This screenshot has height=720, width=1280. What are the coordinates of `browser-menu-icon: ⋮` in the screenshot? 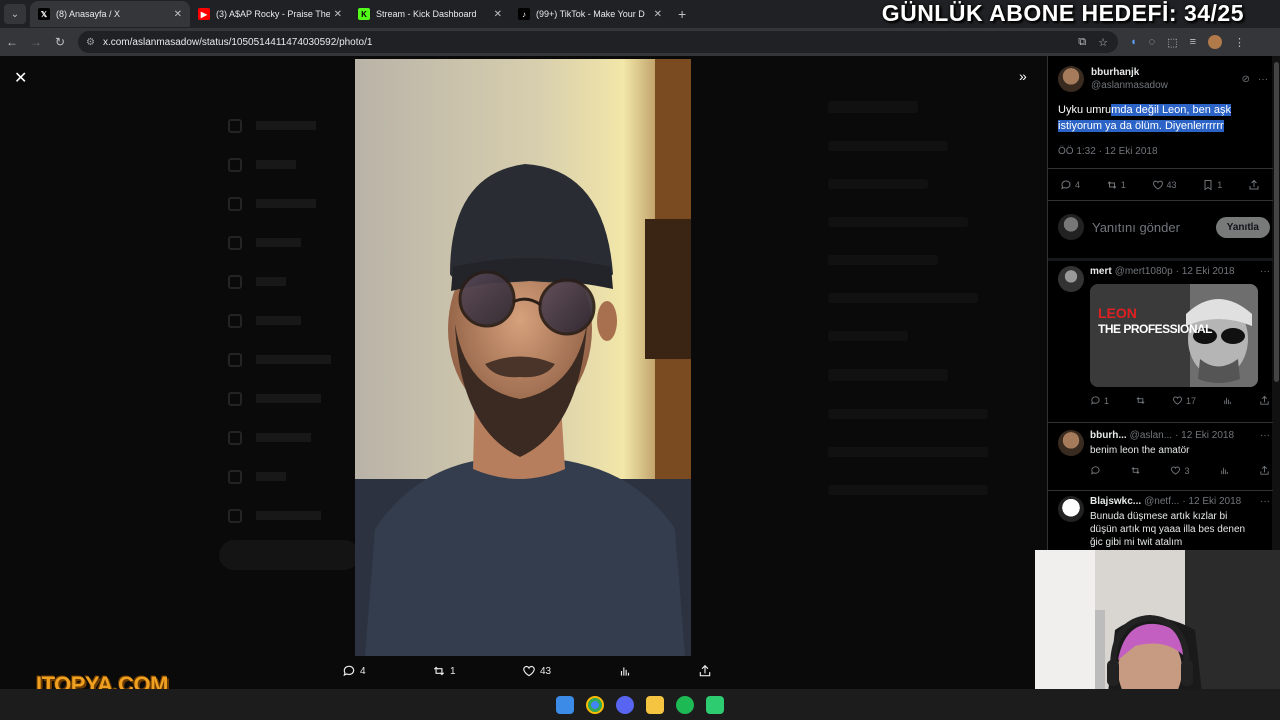 It's located at (1239, 42).